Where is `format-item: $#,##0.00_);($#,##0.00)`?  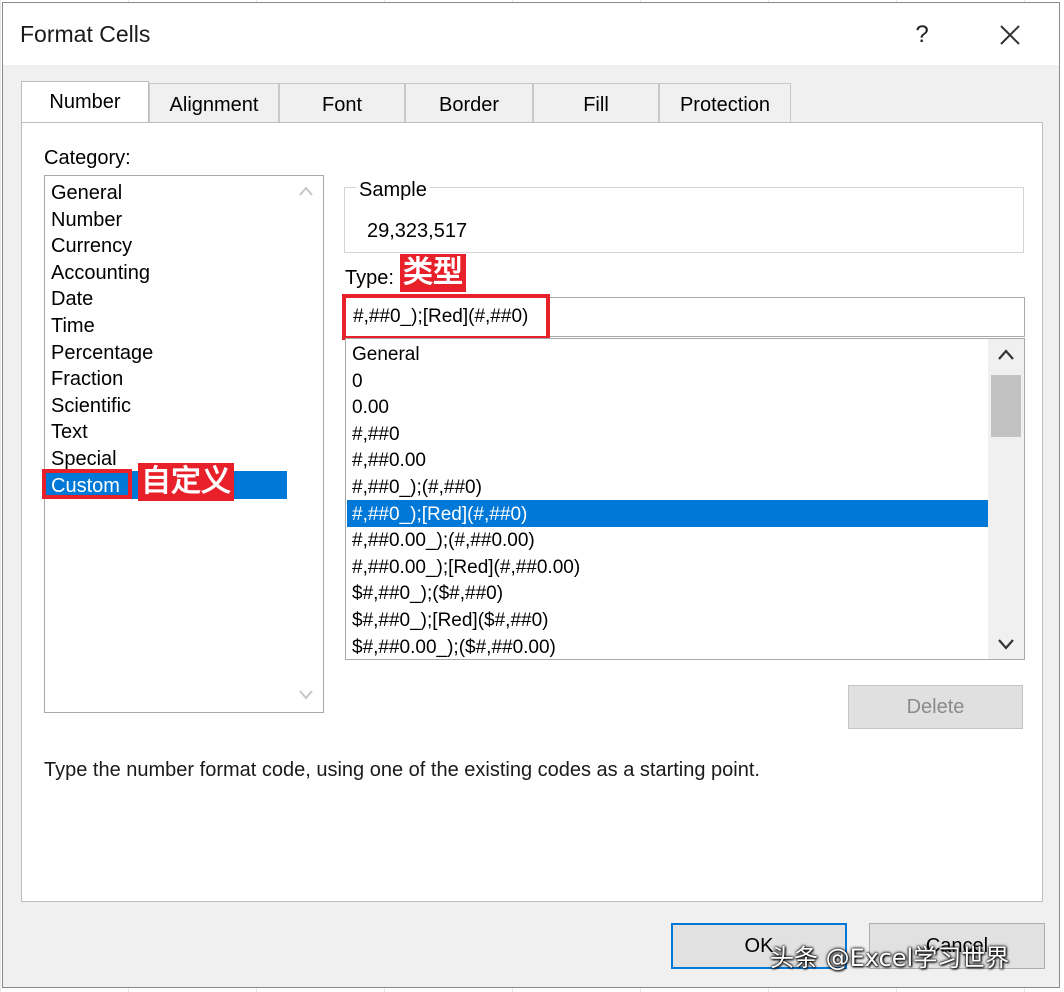 format-item: $#,##0.00_);($#,##0.00) is located at coordinates (454, 647).